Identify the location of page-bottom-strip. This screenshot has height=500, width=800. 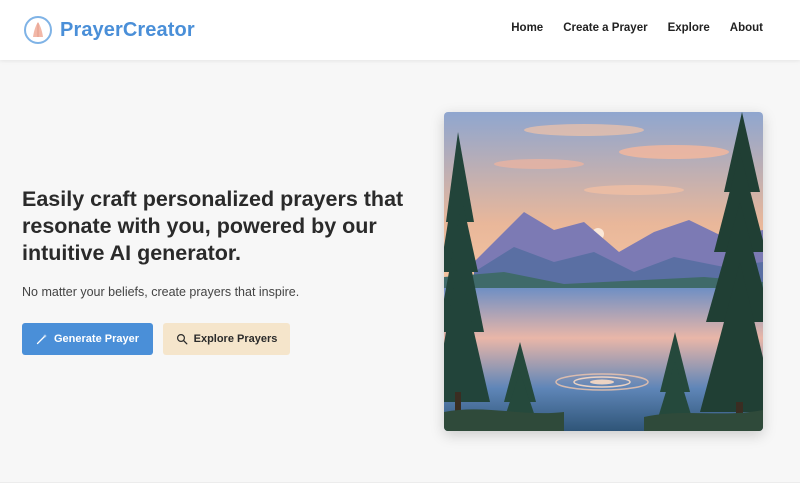
(400, 491).